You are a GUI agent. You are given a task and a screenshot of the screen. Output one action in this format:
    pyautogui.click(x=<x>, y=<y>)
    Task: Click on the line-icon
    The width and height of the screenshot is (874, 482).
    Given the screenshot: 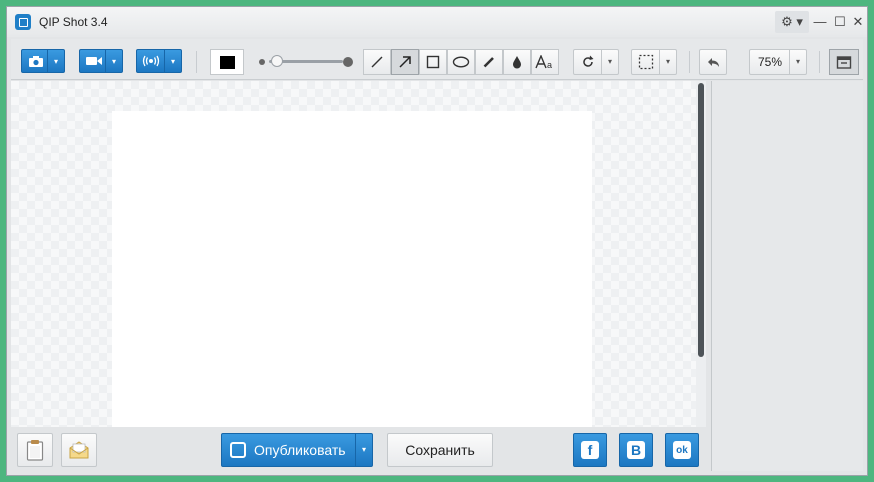 What is the action you would take?
    pyautogui.click(x=377, y=62)
    